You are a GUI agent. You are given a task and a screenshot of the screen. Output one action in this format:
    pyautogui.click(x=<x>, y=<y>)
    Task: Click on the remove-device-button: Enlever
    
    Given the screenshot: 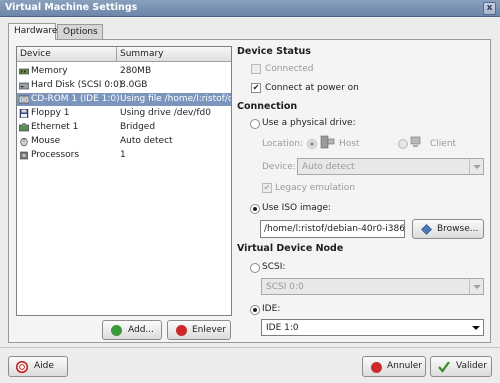 What is the action you would take?
    pyautogui.click(x=199, y=330)
    